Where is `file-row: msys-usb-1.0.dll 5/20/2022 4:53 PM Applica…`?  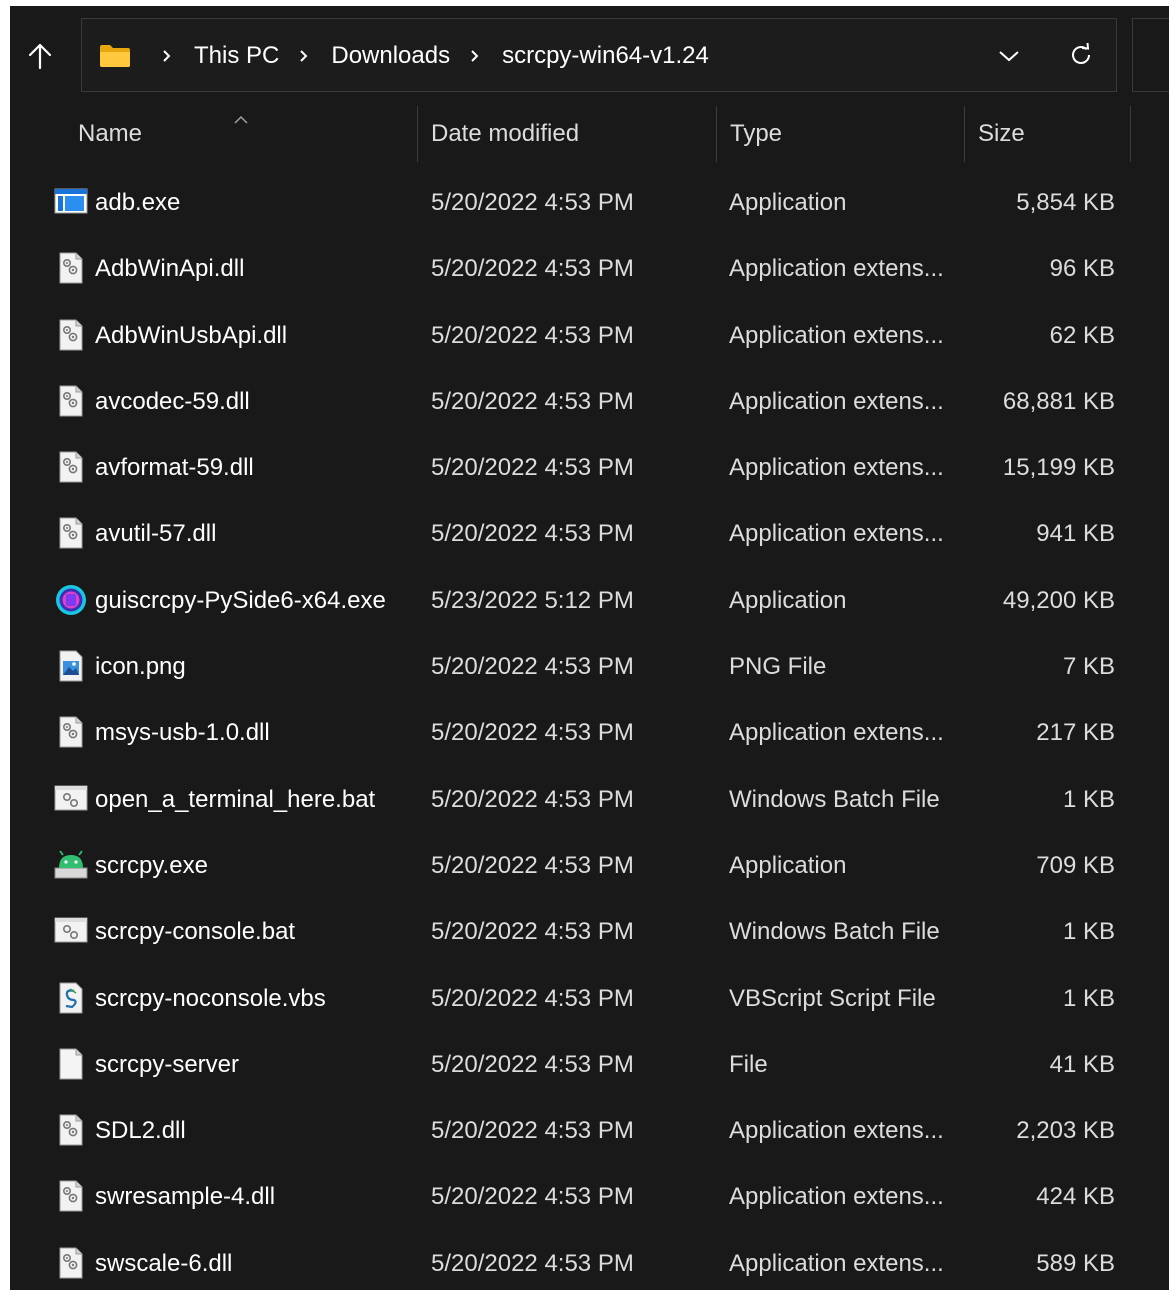
file-row: msys-usb-1.0.dll 5/20/2022 4:53 PM Applica… is located at coordinates (589, 733).